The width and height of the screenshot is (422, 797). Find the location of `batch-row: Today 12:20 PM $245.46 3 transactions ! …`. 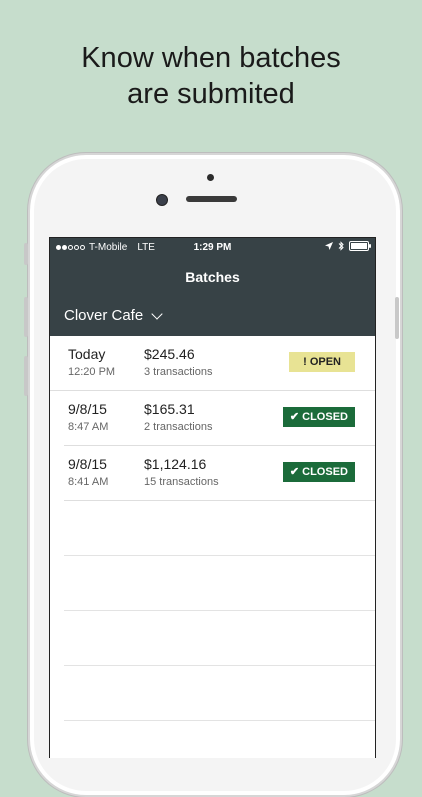

batch-row: Today 12:20 PM $245.46 3 transactions ! … is located at coordinates (212, 363).